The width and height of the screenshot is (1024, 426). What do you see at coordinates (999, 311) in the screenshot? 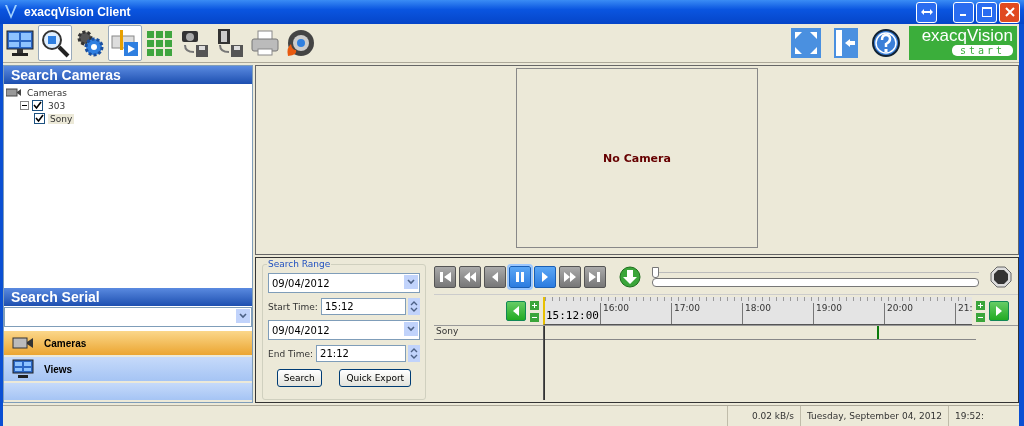
I see `scroll-right-button` at bounding box center [999, 311].